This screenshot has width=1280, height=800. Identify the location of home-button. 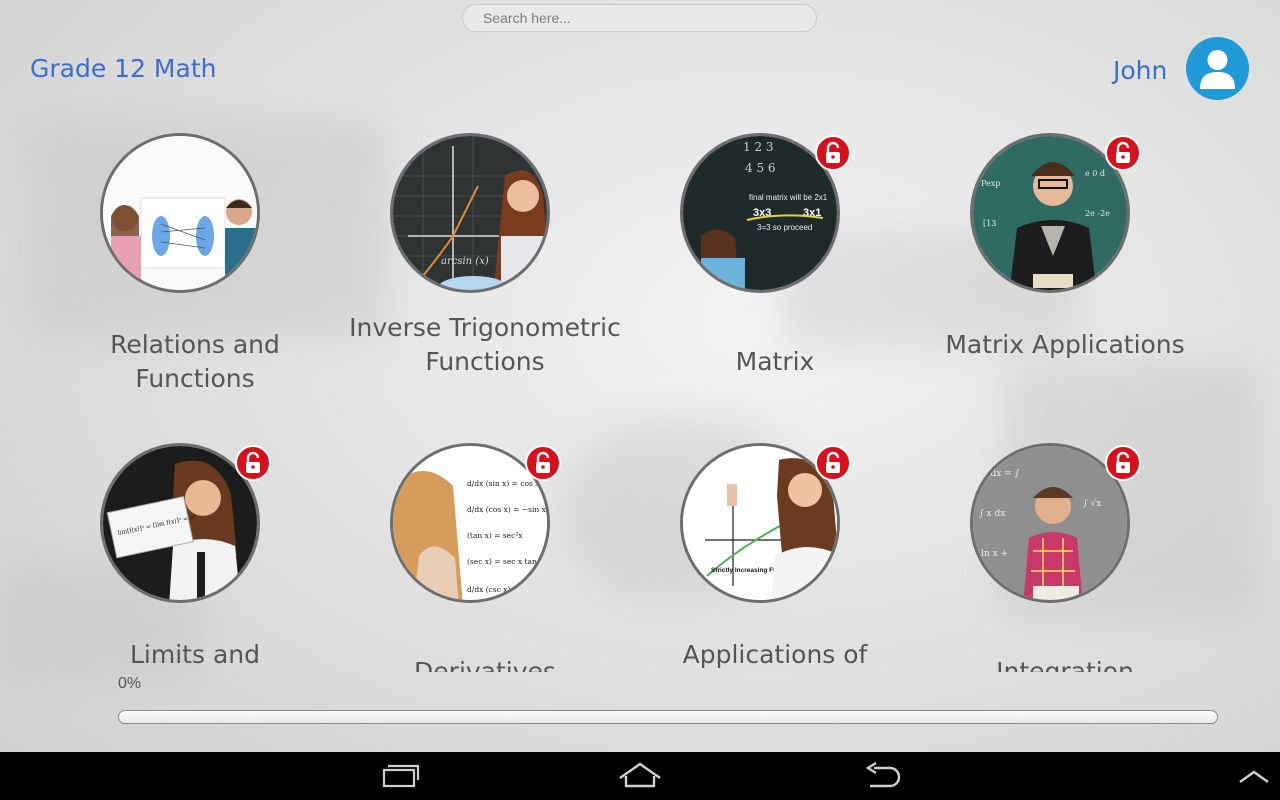
(640, 776).